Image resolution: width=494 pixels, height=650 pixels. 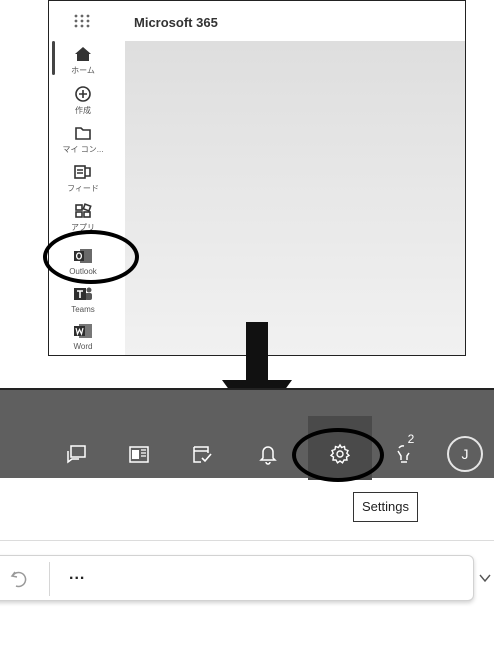 I want to click on rail-item-apps: アプリ, so click(x=83, y=217).